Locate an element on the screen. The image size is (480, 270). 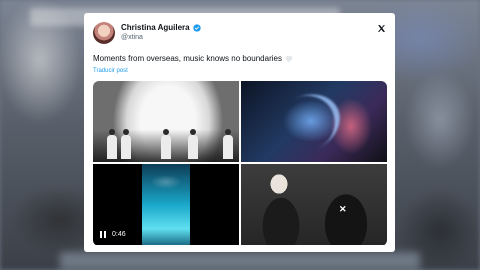
video-controls: 0:46 is located at coordinates (113, 234).